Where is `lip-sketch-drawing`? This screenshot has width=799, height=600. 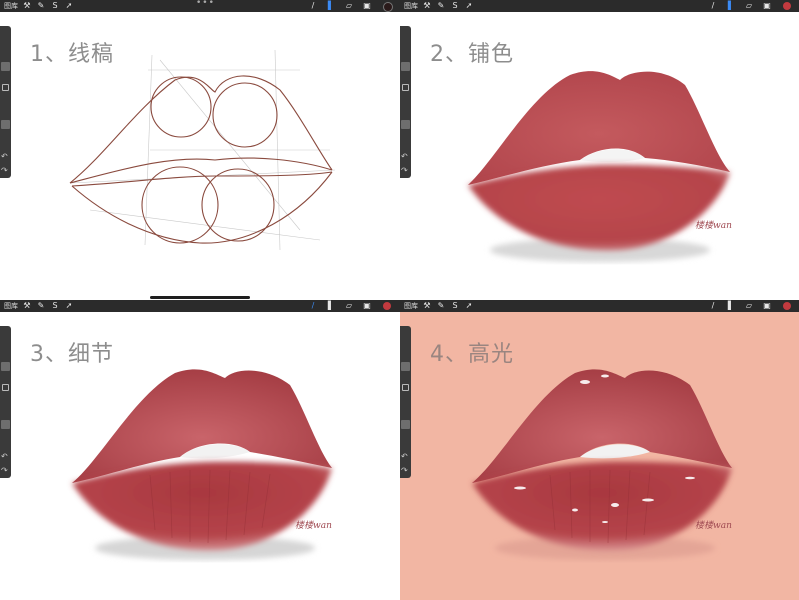
lip-sketch-drawing is located at coordinates (202, 150).